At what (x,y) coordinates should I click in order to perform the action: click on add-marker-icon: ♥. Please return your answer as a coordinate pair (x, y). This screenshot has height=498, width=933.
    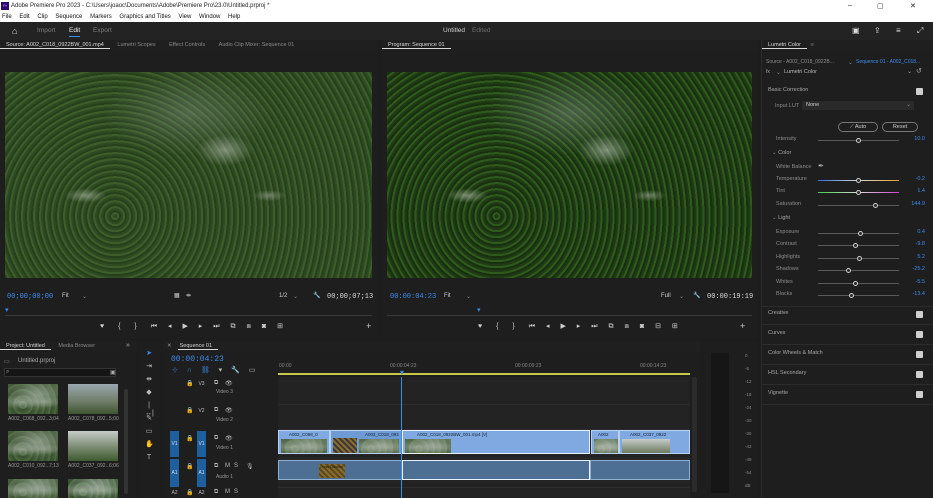
    Looking at the image, I should click on (102, 326).